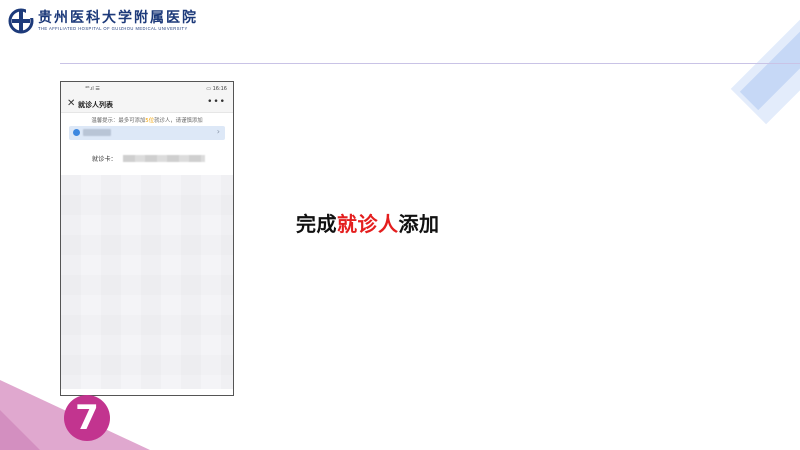  Describe the element at coordinates (118, 18) in the screenshot. I see `hospital-name-cn: 贵州医科大学附属医院` at that location.